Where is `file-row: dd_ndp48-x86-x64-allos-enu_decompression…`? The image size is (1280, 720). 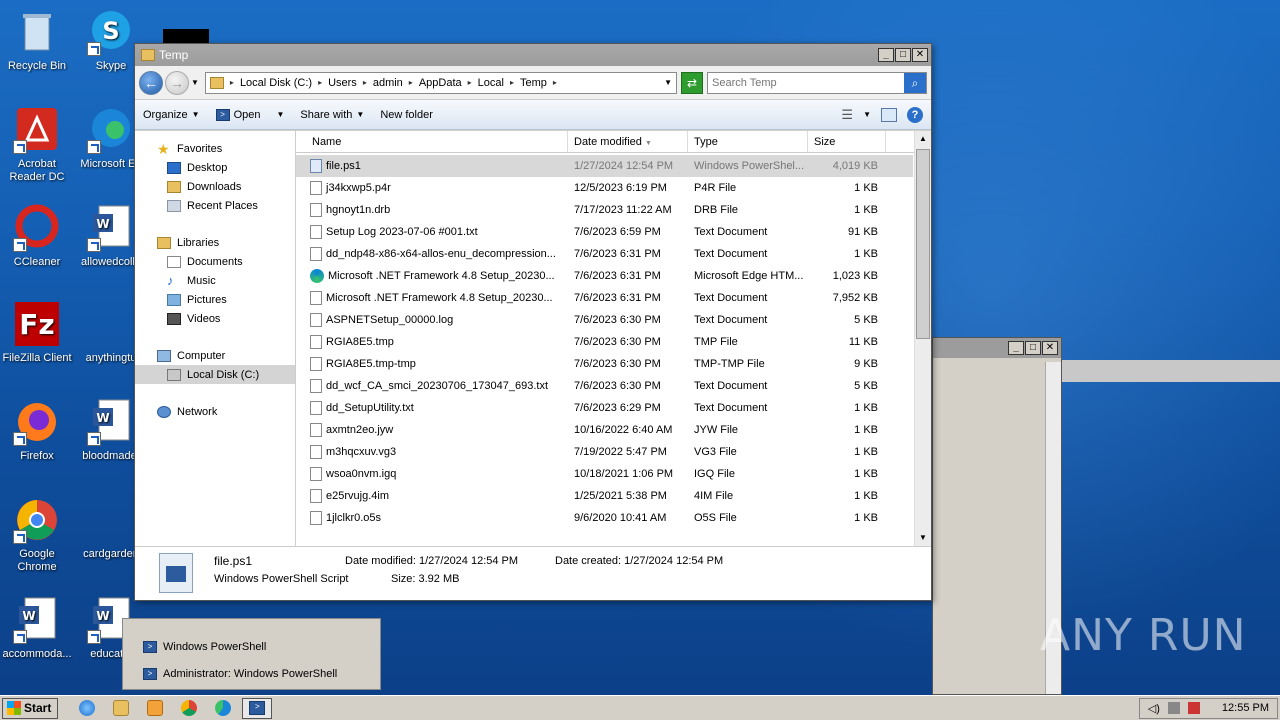 file-row: dd_ndp48-x86-x64-allos-enu_decompression… is located at coordinates (604, 254).